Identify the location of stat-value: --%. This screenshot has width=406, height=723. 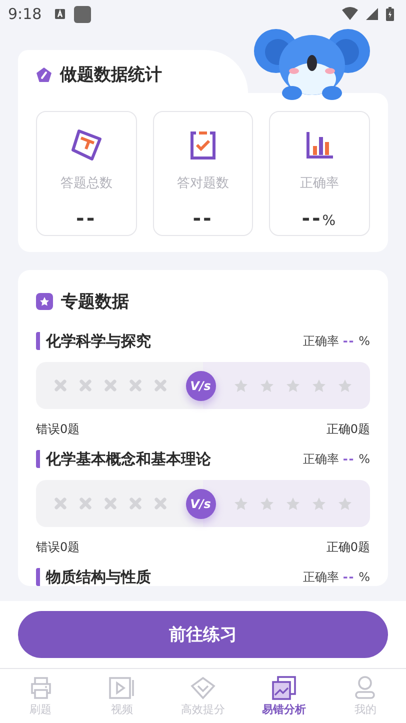
(320, 218).